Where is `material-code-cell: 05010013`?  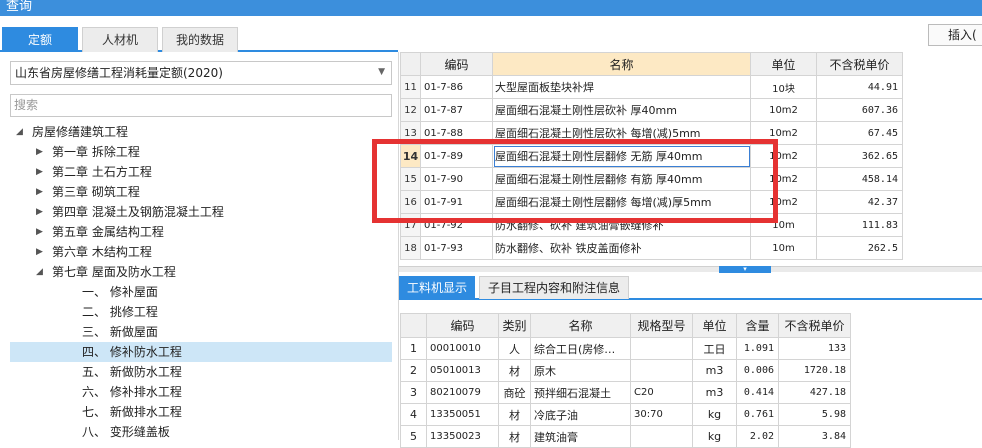
material-code-cell: 05010013 is located at coordinates (462, 370).